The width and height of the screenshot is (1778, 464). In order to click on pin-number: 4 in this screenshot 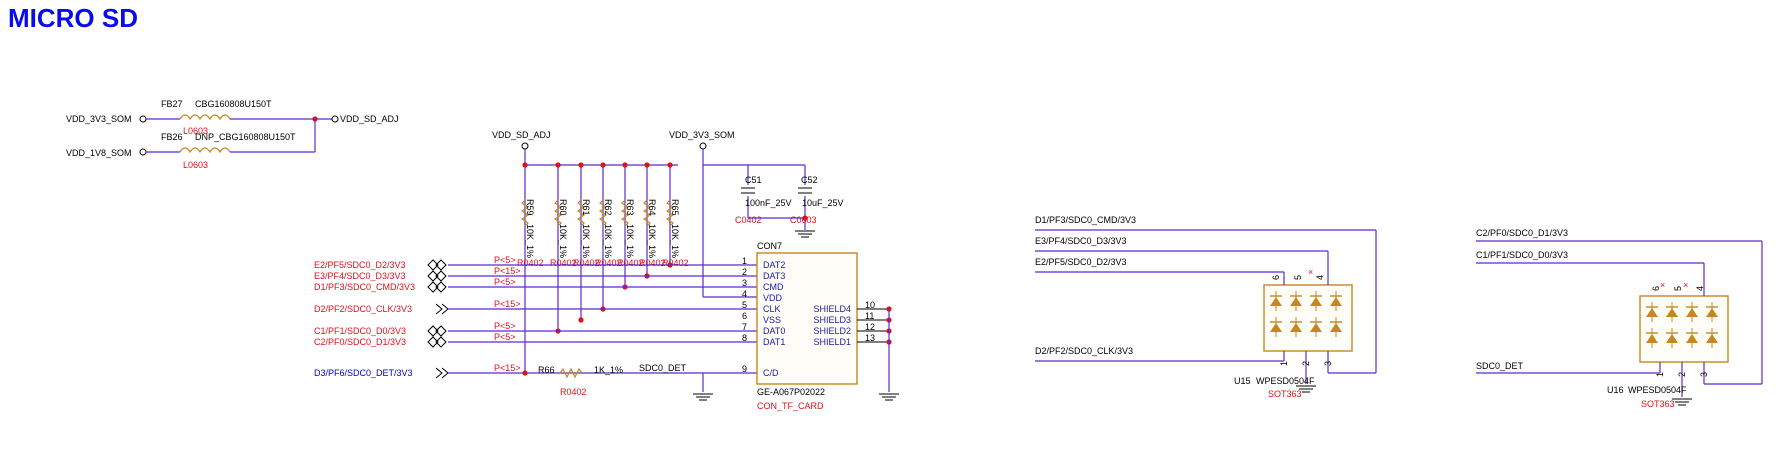, I will do `click(744, 294)`.